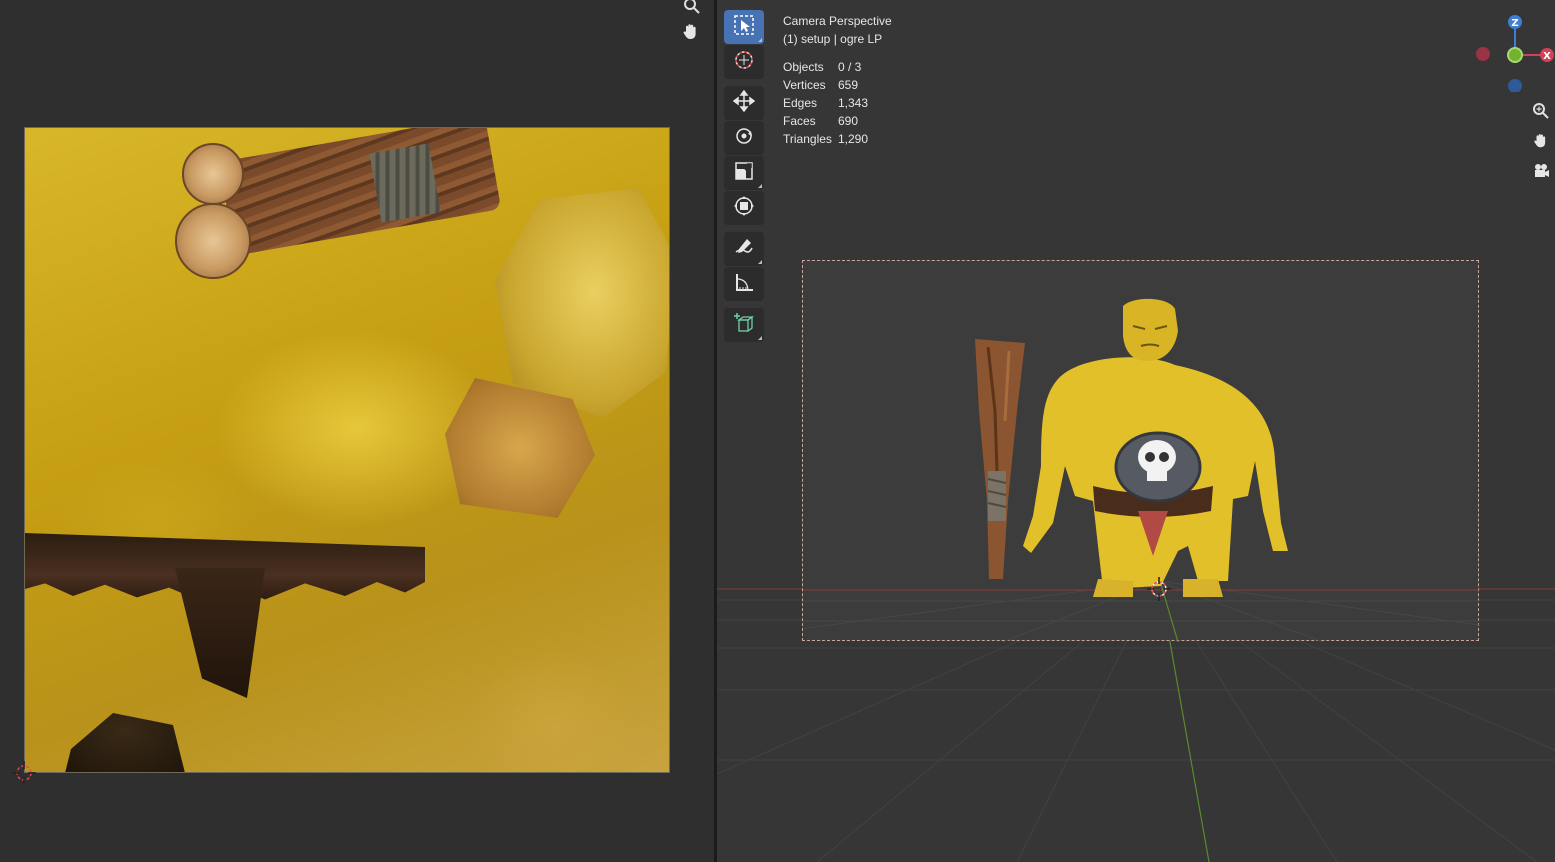 The height and width of the screenshot is (862, 1555). I want to click on add-cube-icon, so click(744, 325).